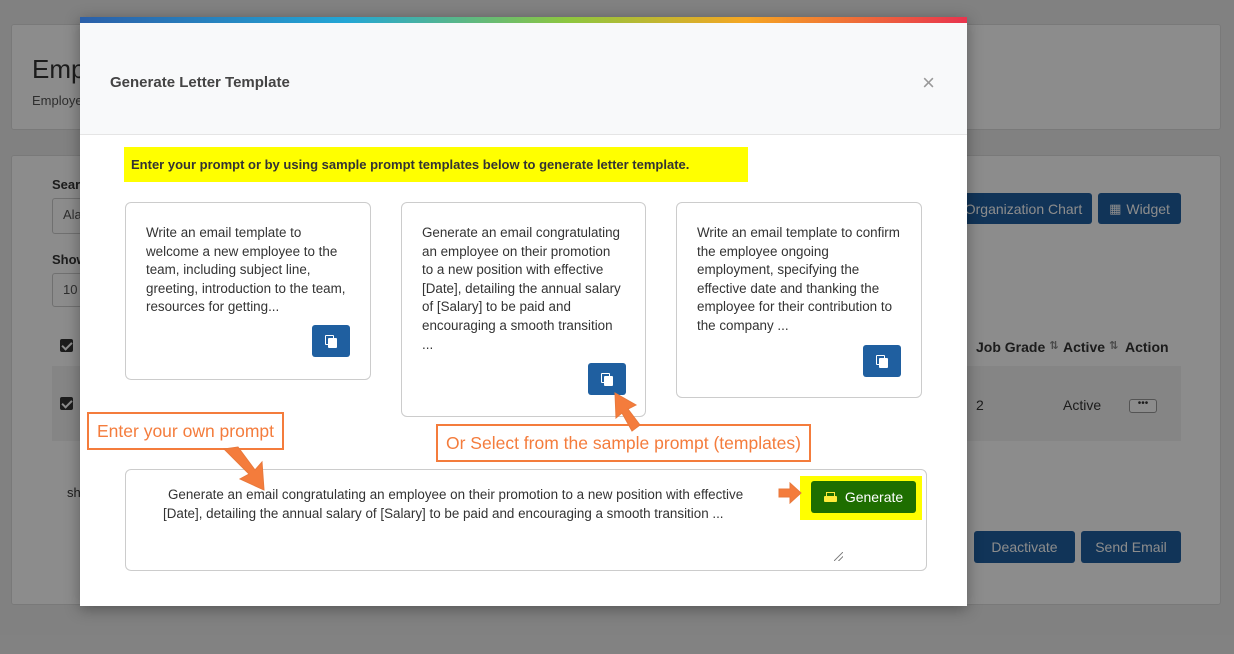 The width and height of the screenshot is (1234, 654). Describe the element at coordinates (186, 431) in the screenshot. I see `annotation-own-prompt: Enter your own prompt` at that location.